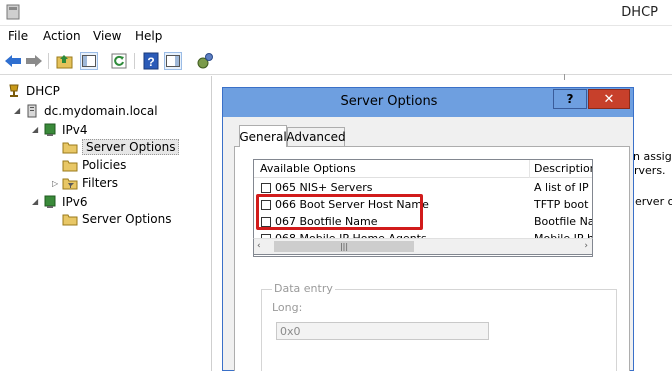 The height and width of the screenshot is (371, 672). I want to click on tree-label-ipv4: IPv4, so click(75, 129).